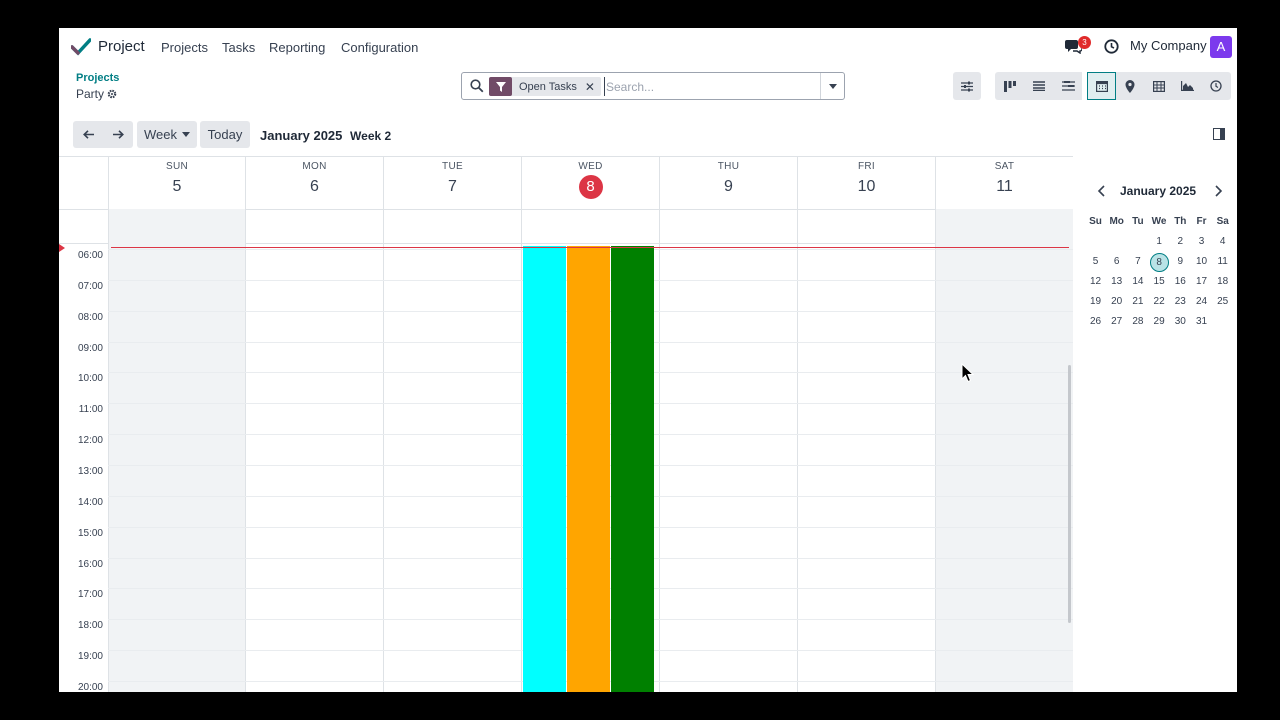 This screenshot has width=1280, height=720. What do you see at coordinates (379, 47) in the screenshot?
I see `menu-configuration: Configuration` at bounding box center [379, 47].